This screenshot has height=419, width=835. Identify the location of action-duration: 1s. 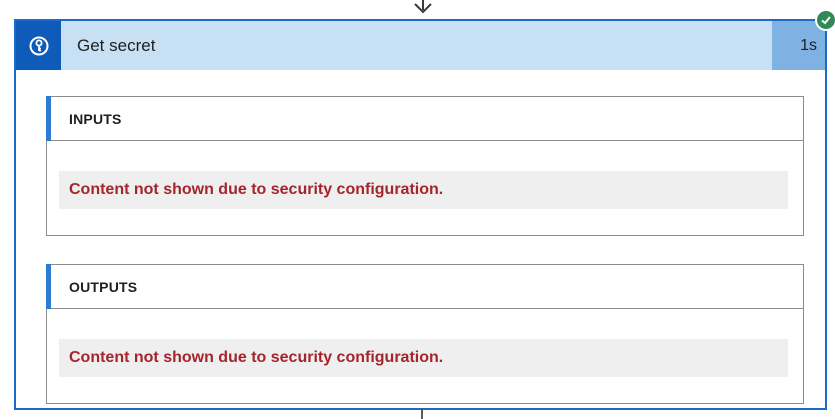
(798, 45).